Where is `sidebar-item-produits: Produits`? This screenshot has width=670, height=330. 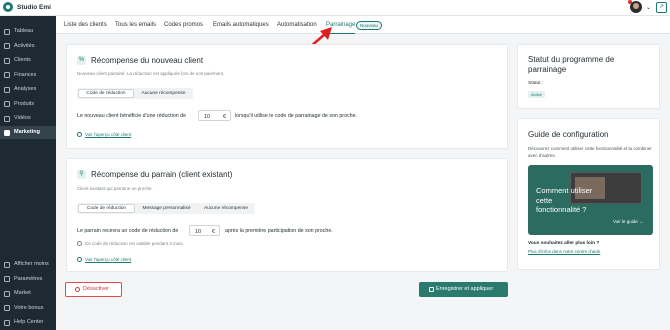 sidebar-item-produits: Produits is located at coordinates (28, 104).